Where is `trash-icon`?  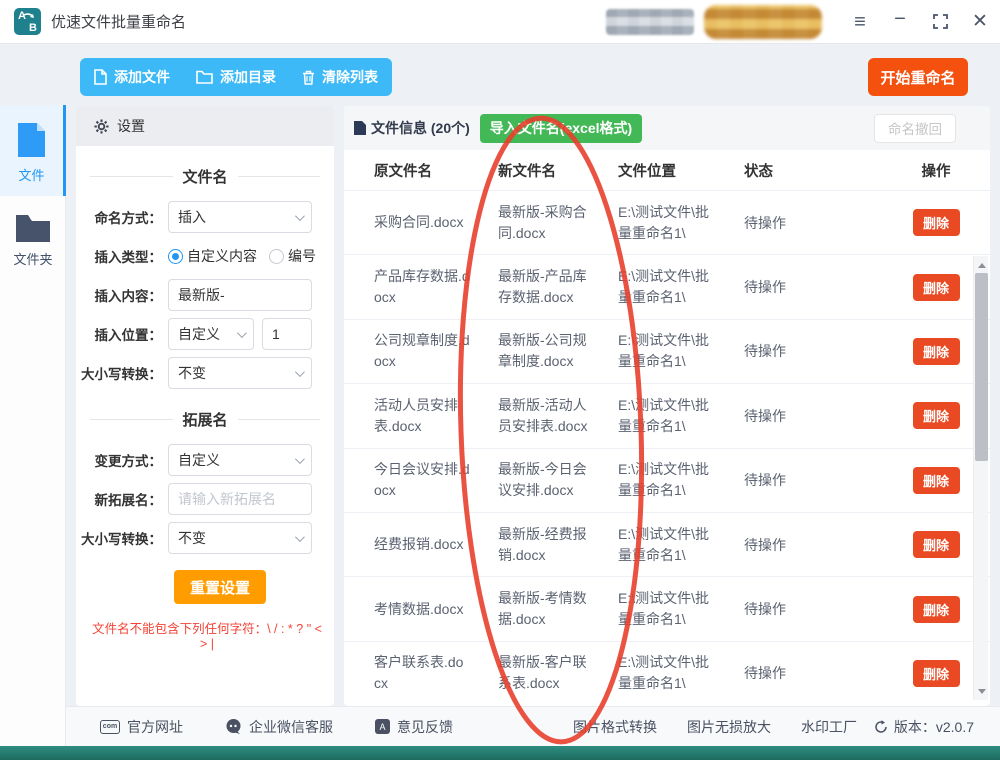
trash-icon is located at coordinates (308, 77).